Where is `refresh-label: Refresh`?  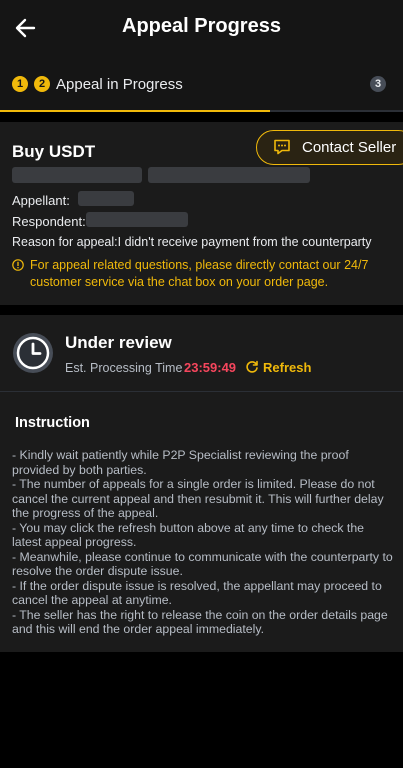 refresh-label: Refresh is located at coordinates (287, 367).